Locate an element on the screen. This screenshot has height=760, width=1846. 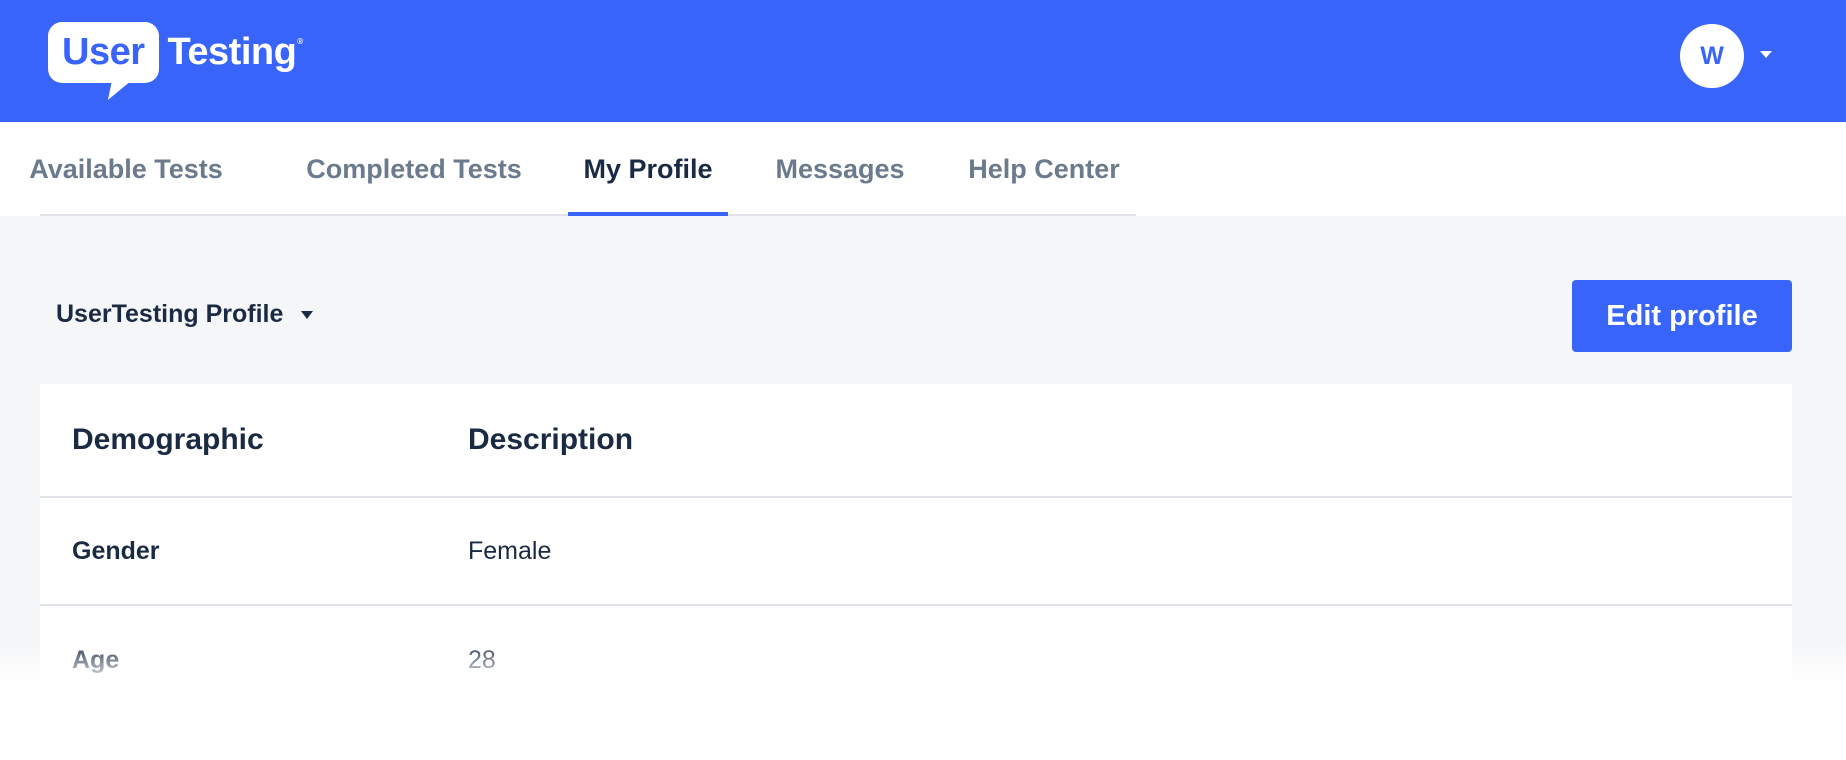
logo-speech-bubble: User is located at coordinates (103, 52).